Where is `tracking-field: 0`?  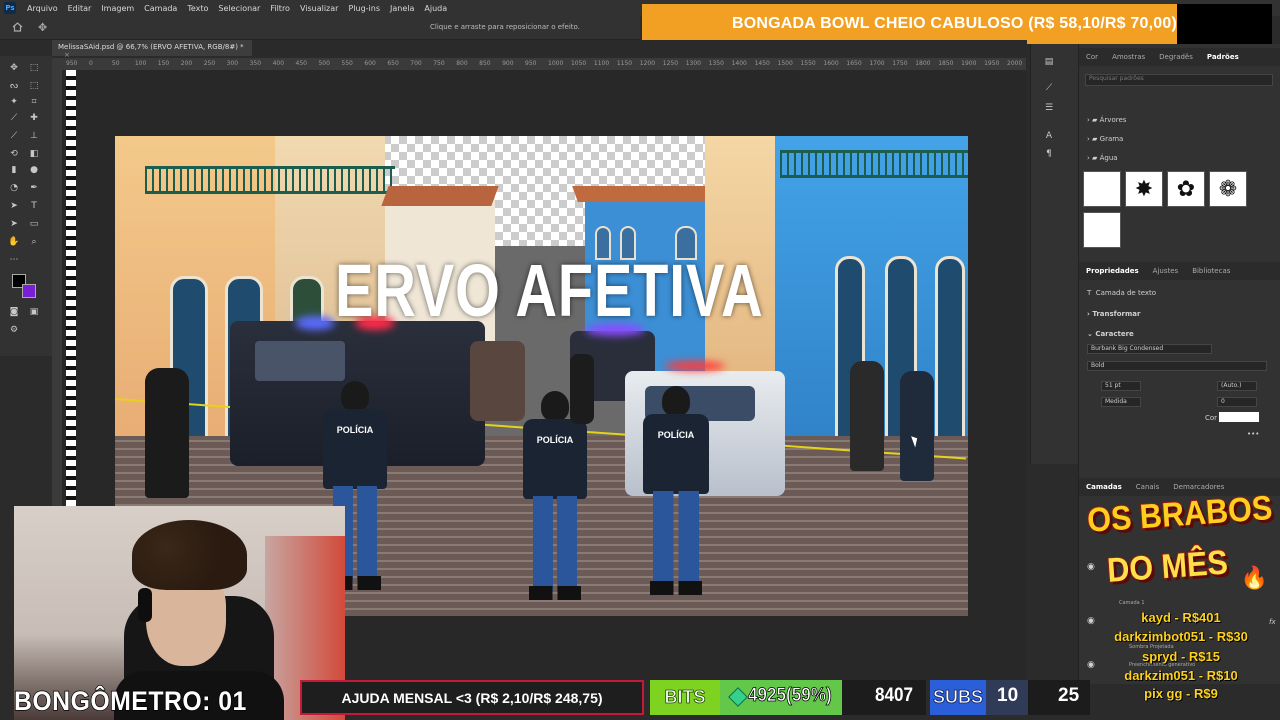
tracking-field: 0 is located at coordinates (1237, 402).